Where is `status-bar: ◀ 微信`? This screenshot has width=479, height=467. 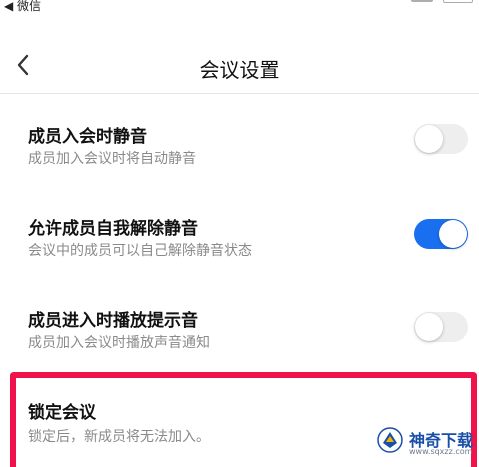
status-bar: ◀ 微信 is located at coordinates (239, 8).